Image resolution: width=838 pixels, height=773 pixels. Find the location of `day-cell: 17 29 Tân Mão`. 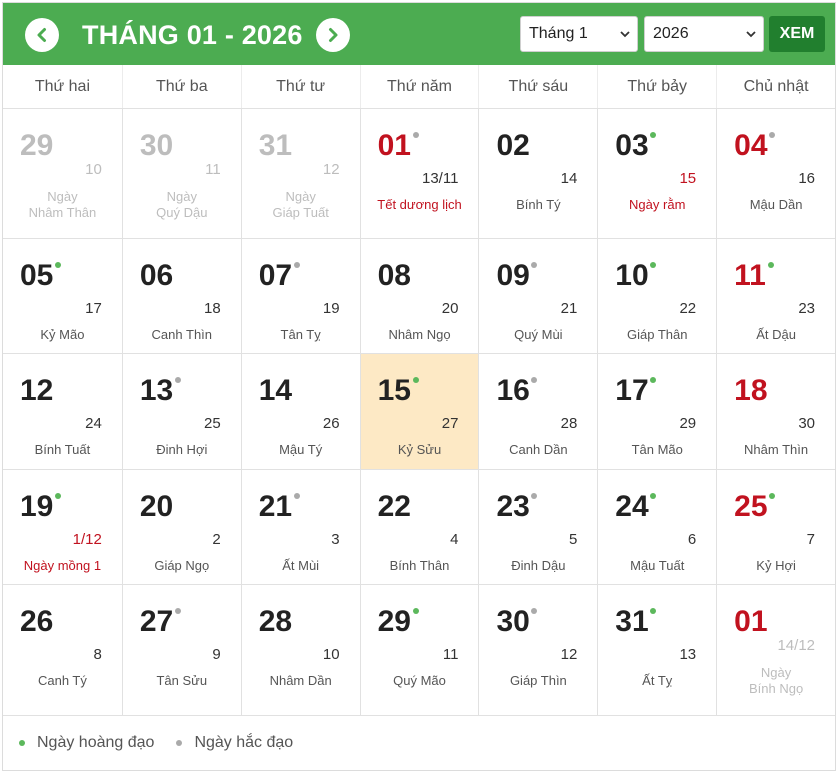

day-cell: 17 29 Tân Mão is located at coordinates (656, 411).